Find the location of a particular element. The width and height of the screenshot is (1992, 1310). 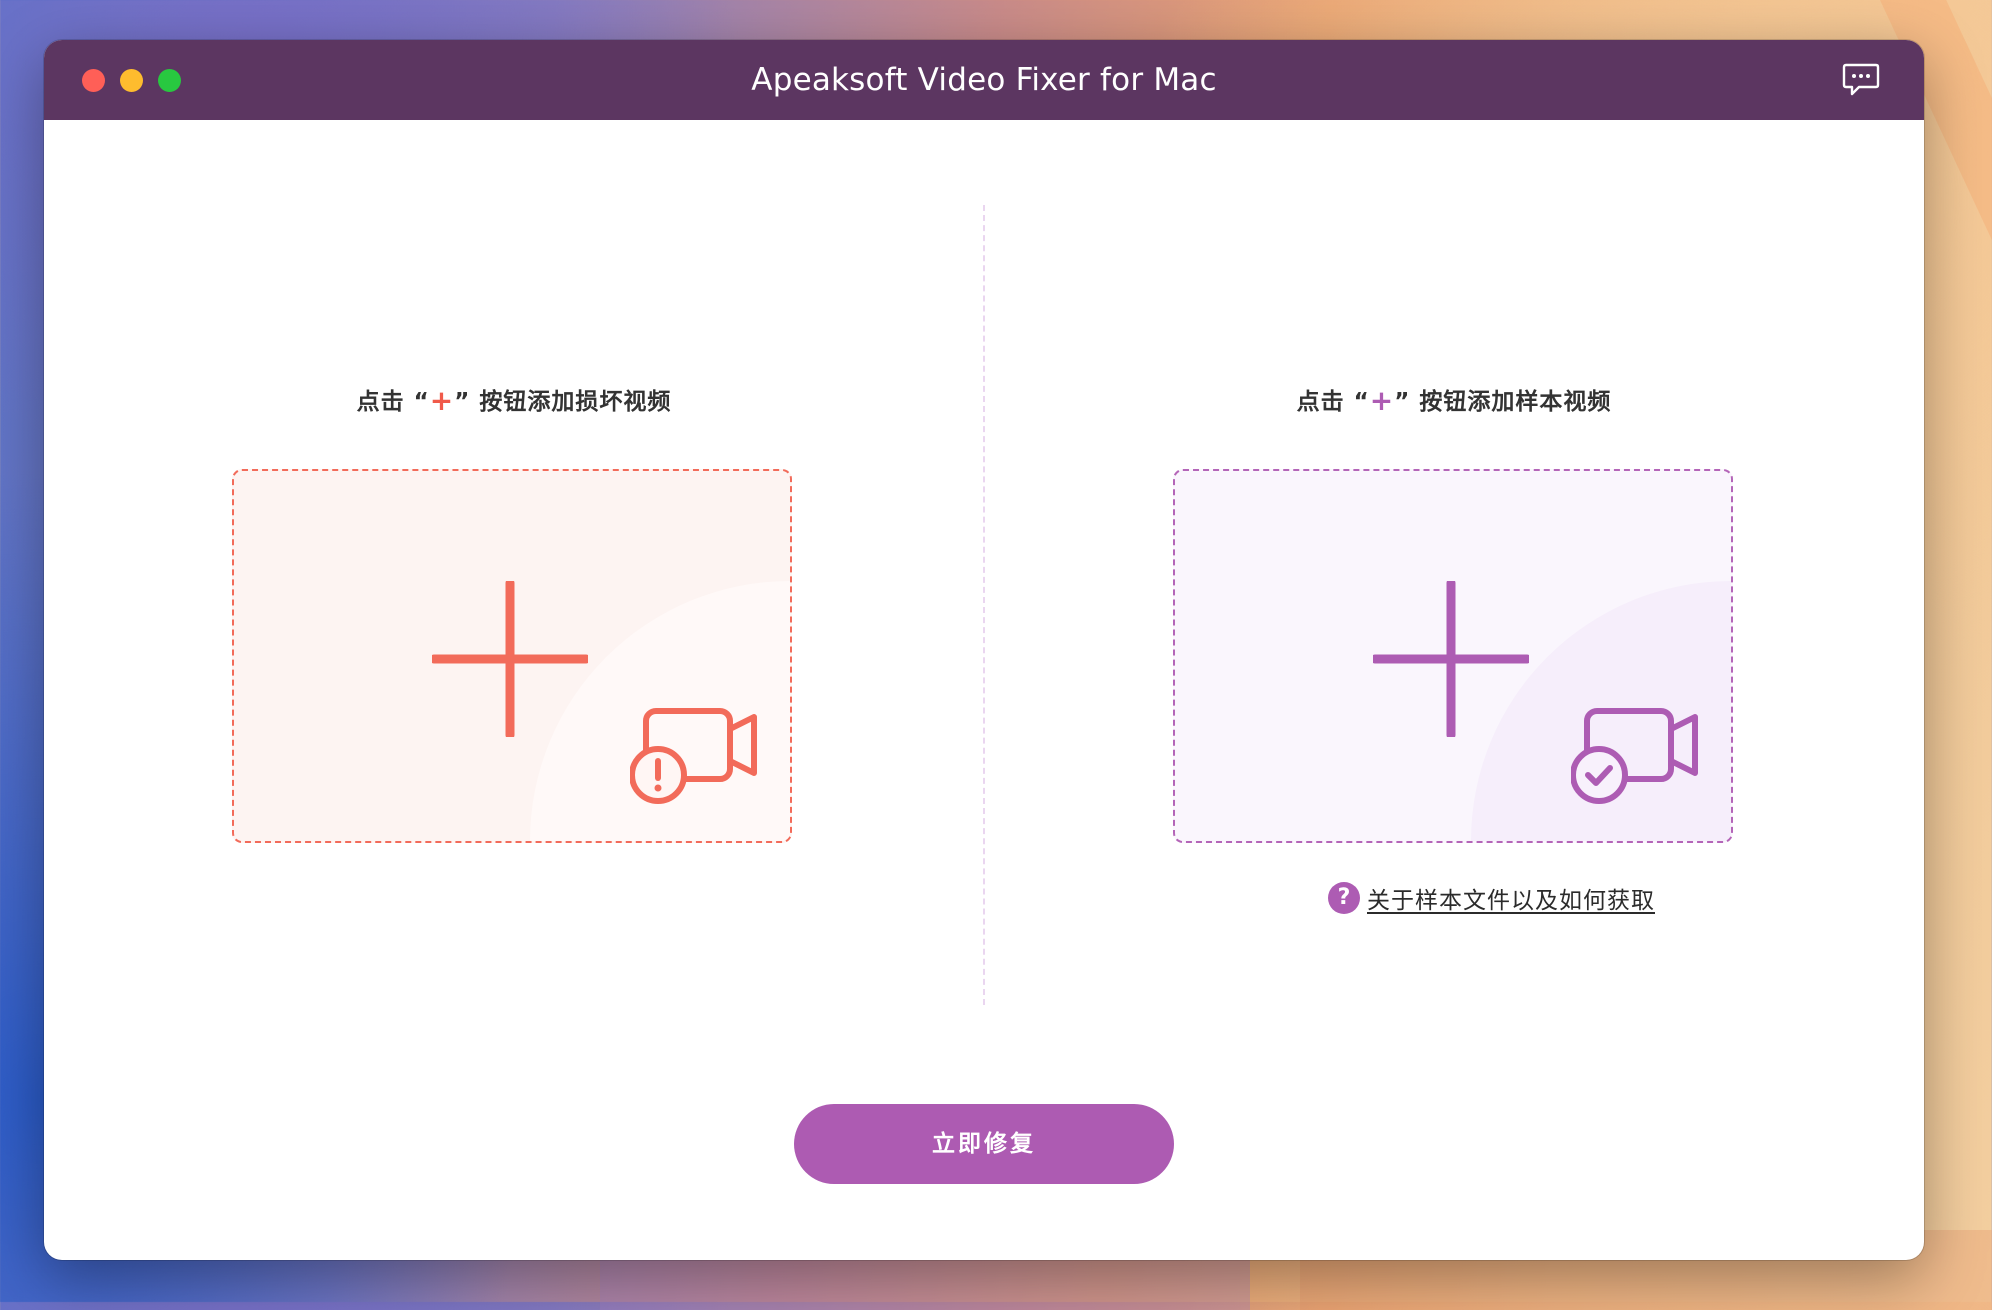

add-sample-video-dropzone is located at coordinates (1453, 656).